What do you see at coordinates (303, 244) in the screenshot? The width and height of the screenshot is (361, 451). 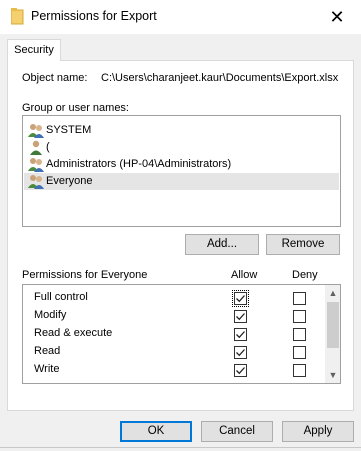 I see `remove-button: Remove` at bounding box center [303, 244].